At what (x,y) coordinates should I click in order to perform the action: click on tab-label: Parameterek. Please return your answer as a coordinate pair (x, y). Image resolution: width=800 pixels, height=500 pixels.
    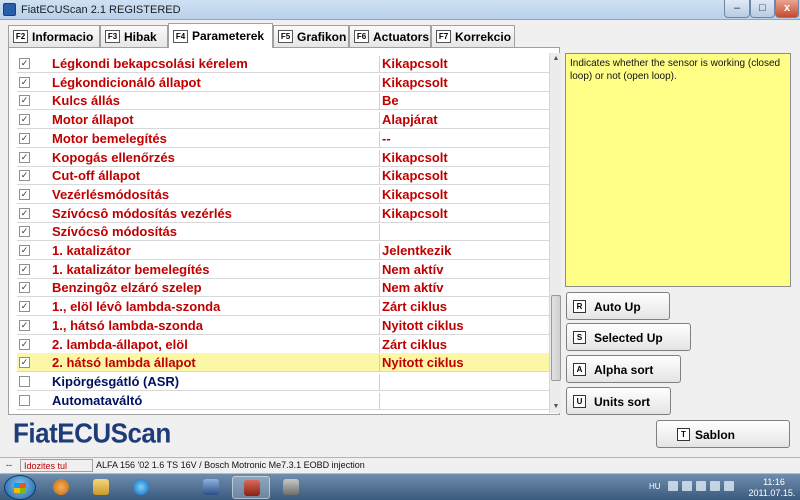
    Looking at the image, I should click on (228, 36).